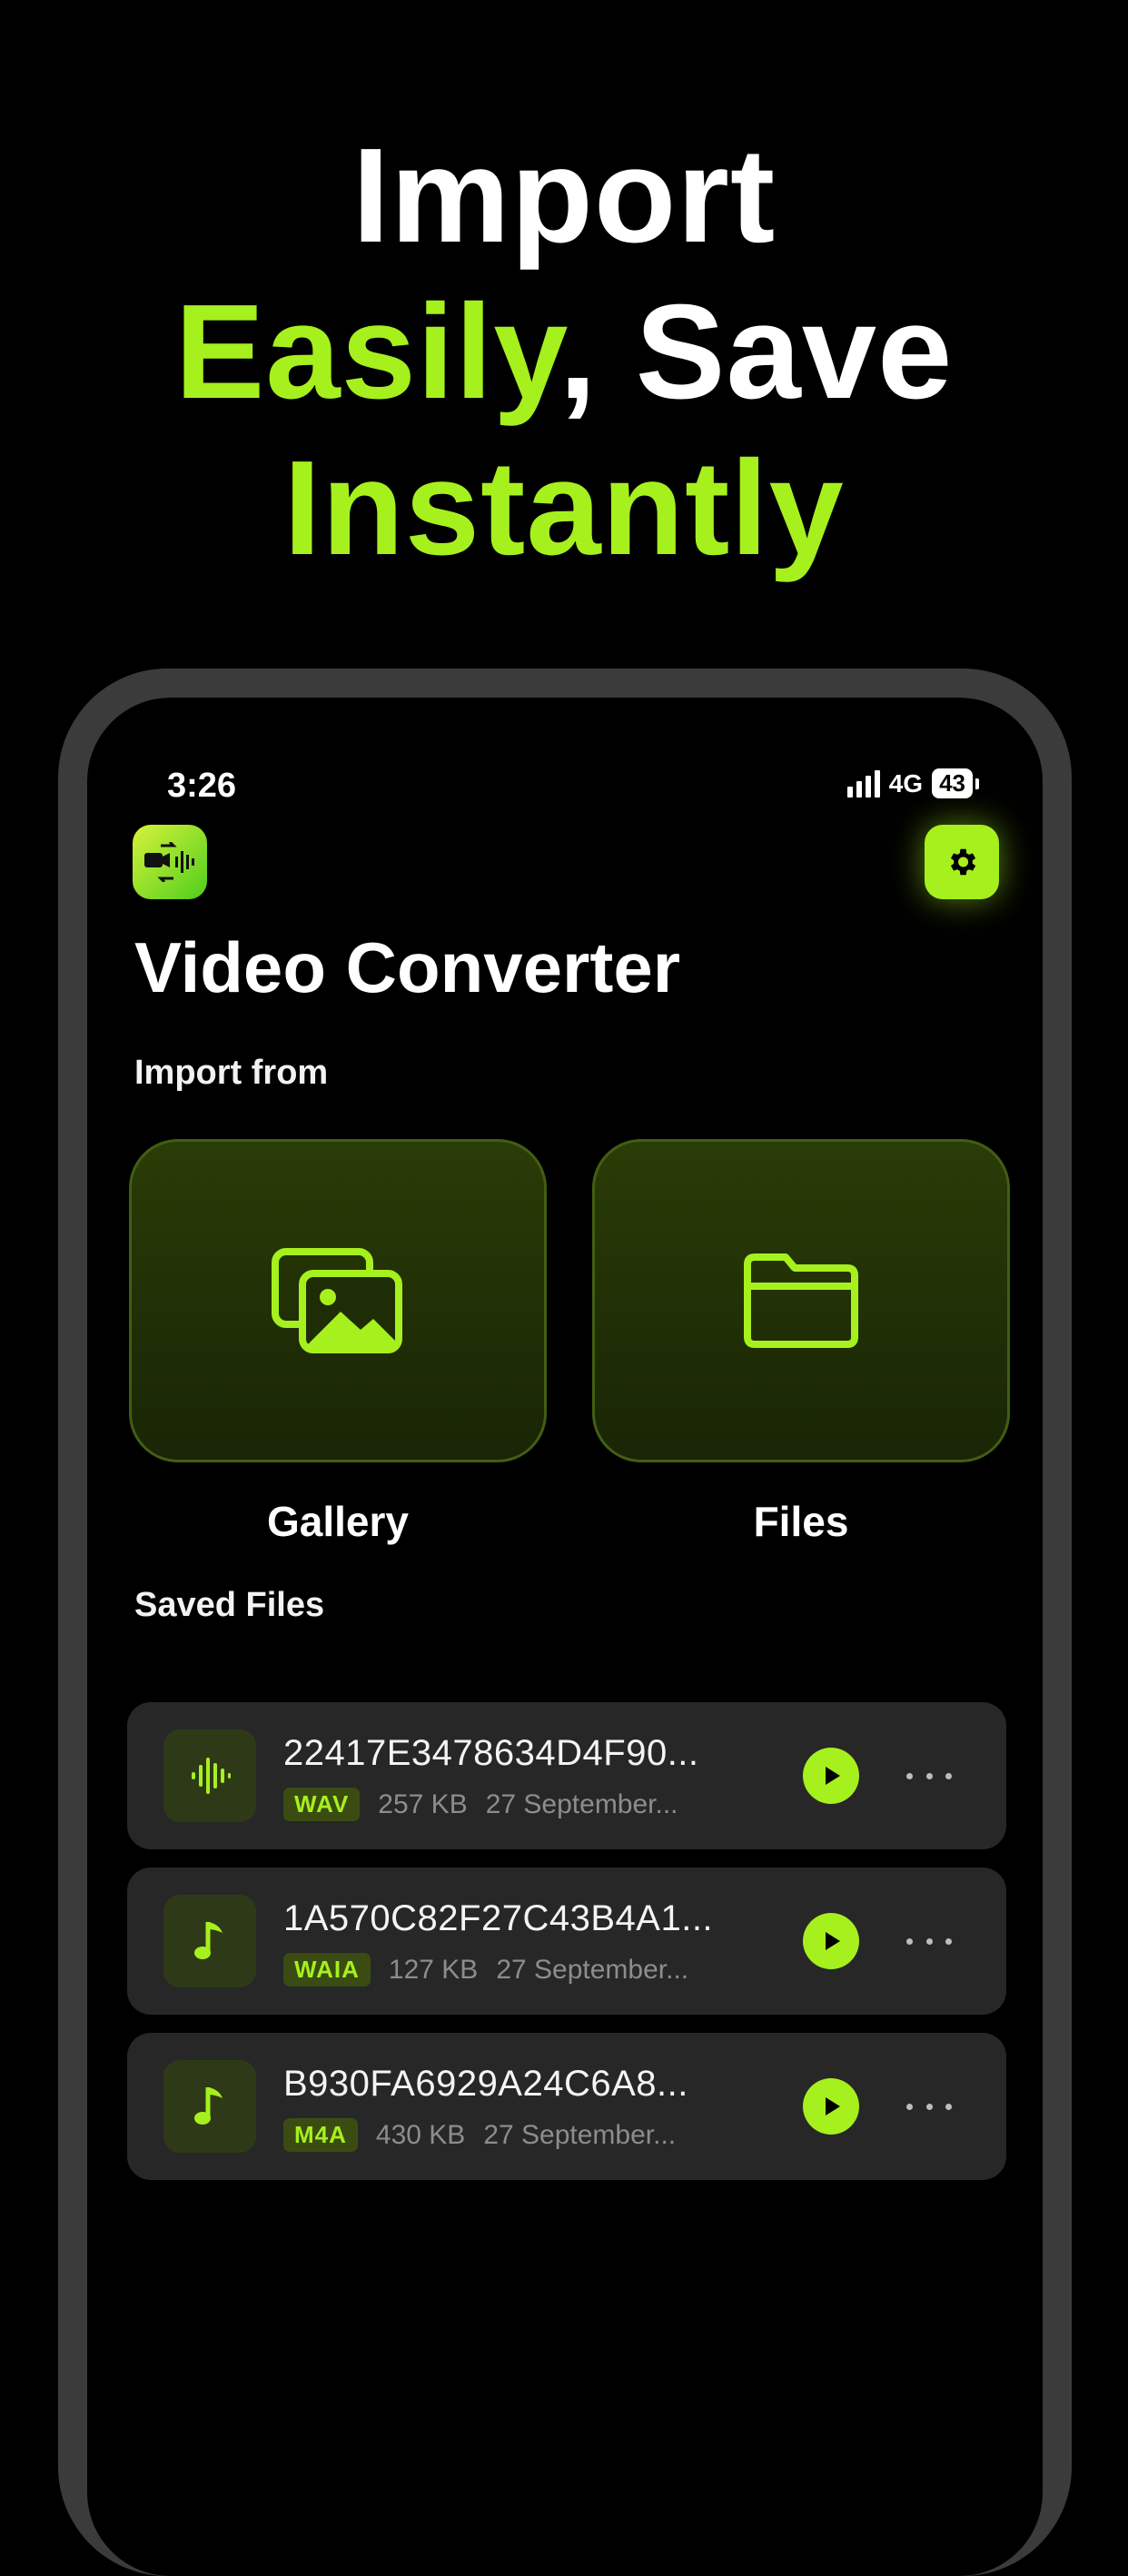 Image resolution: width=1128 pixels, height=2576 pixels. Describe the element at coordinates (322, 1804) in the screenshot. I see `file-format-badge: WAV` at that location.